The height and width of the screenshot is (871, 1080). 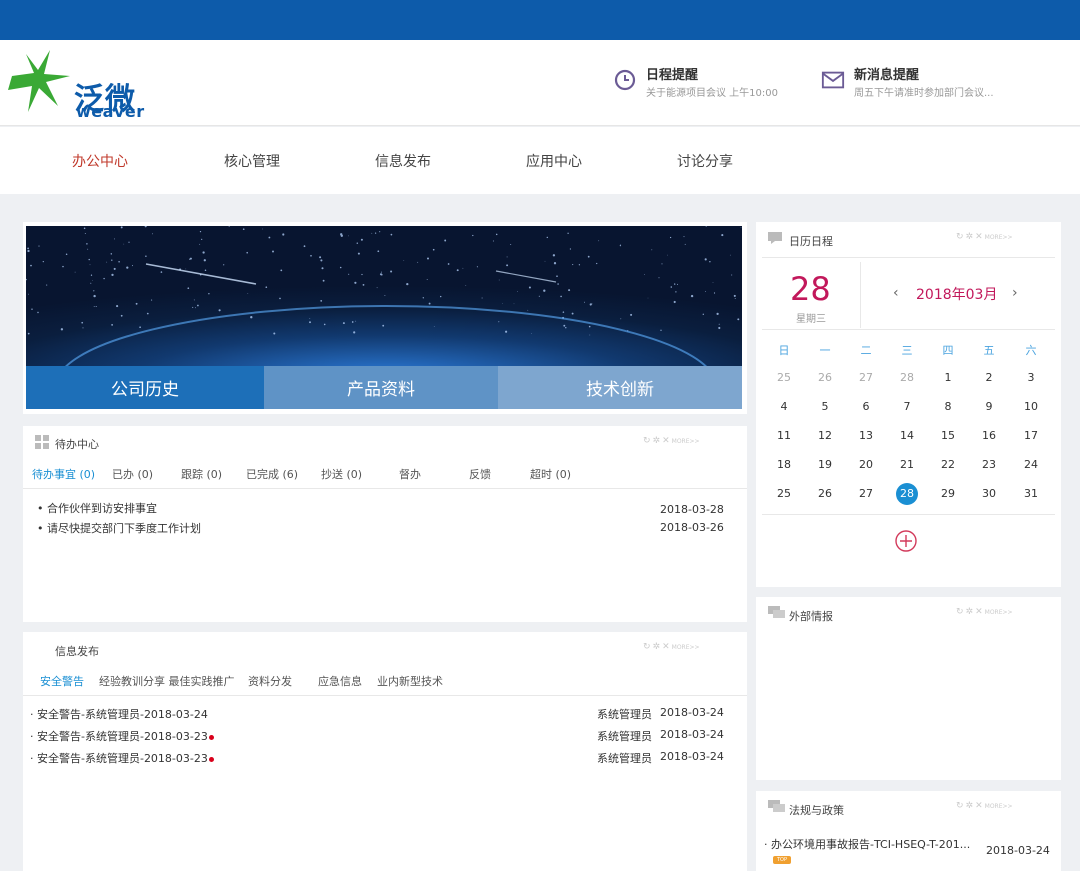 I want to click on calendar-day: 1, so click(x=948, y=378).